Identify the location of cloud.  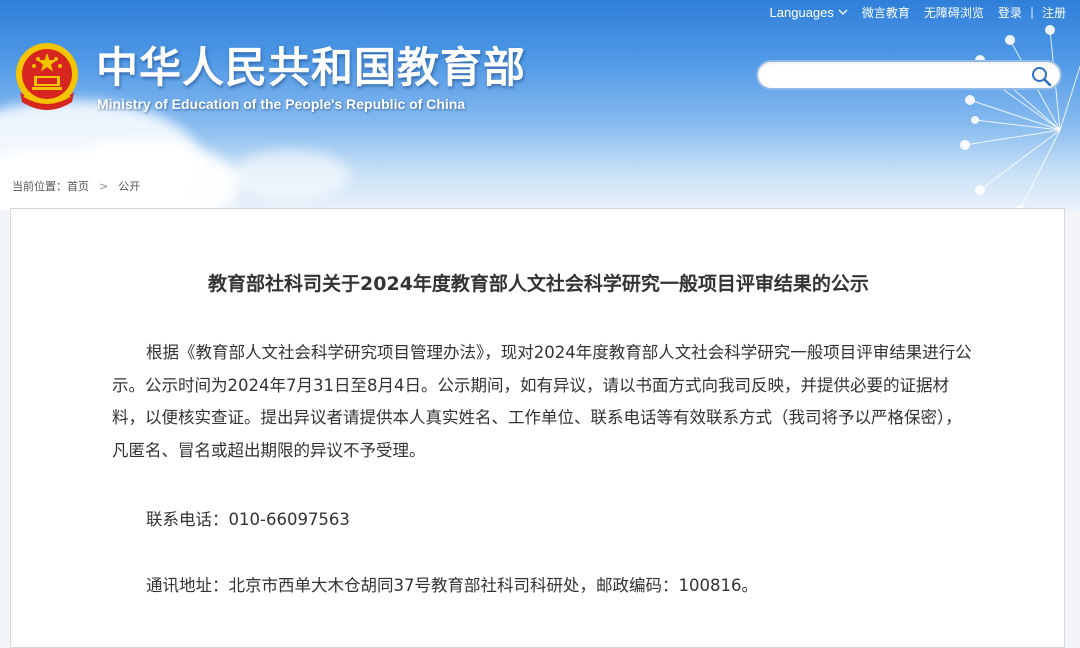
(290, 175).